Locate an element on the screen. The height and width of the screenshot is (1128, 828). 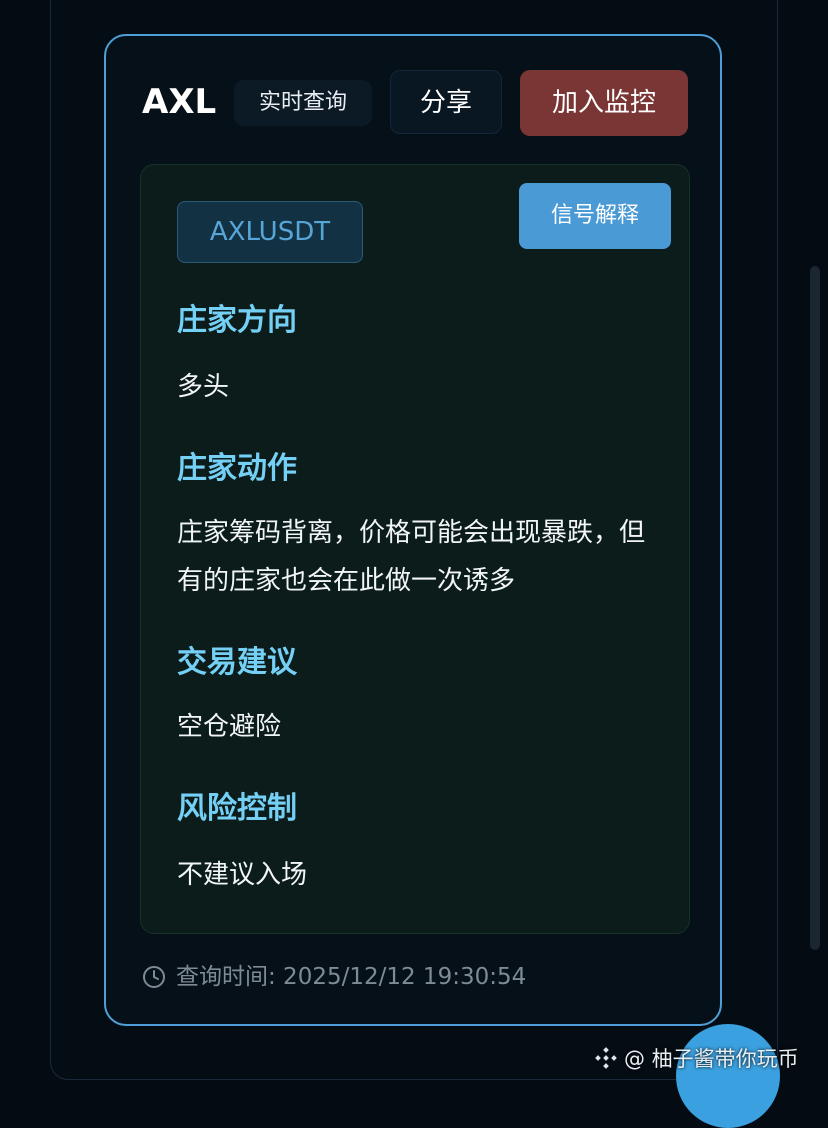
share-button: 分享 is located at coordinates (446, 102).